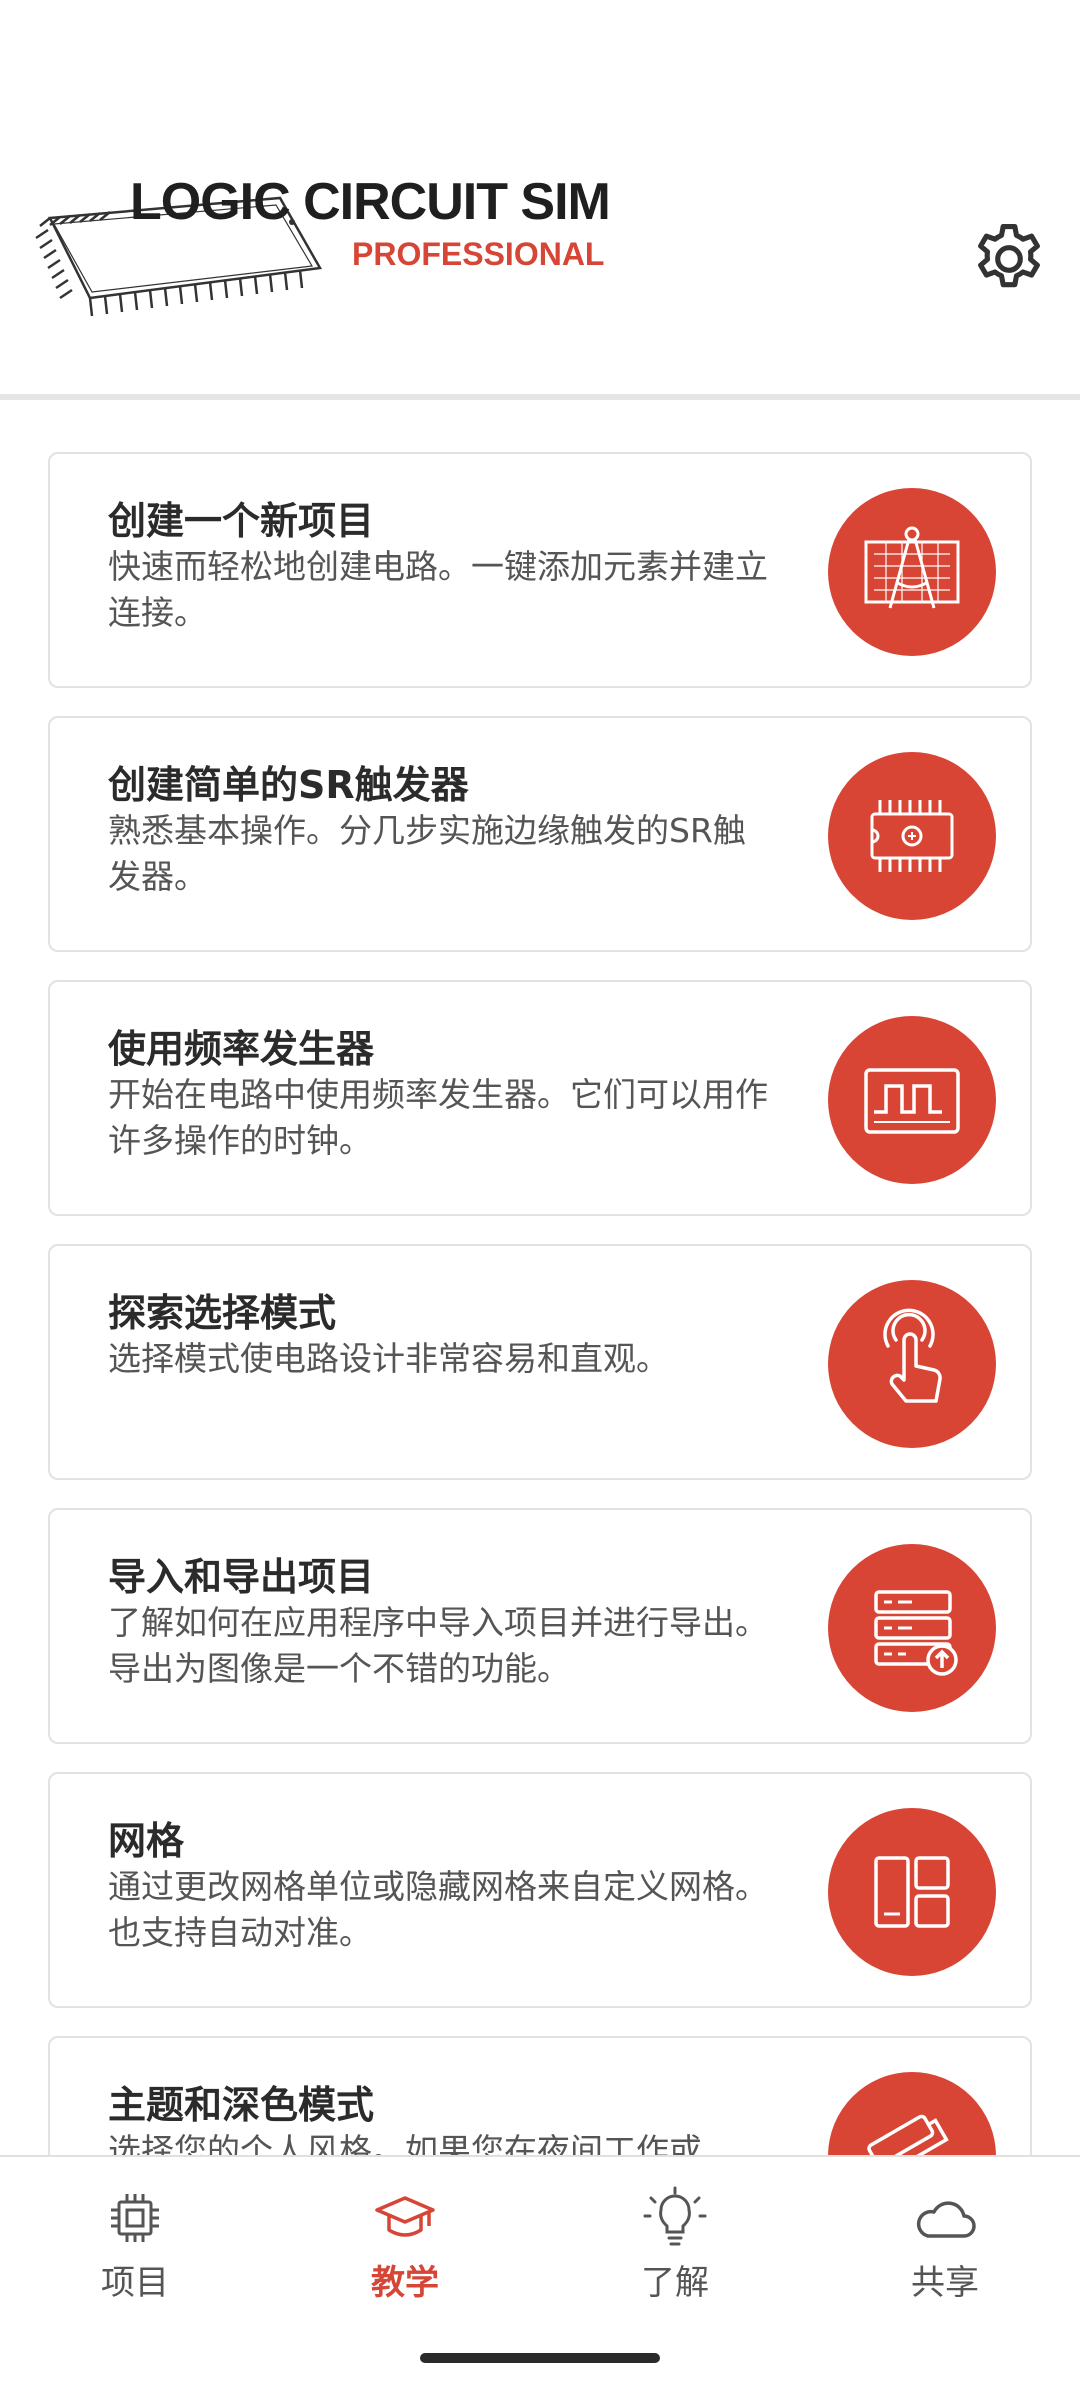 This screenshot has height=2402, width=1080. What do you see at coordinates (540, 2278) in the screenshot?
I see `bottom-nav: 项目 教学 了解 共享` at bounding box center [540, 2278].